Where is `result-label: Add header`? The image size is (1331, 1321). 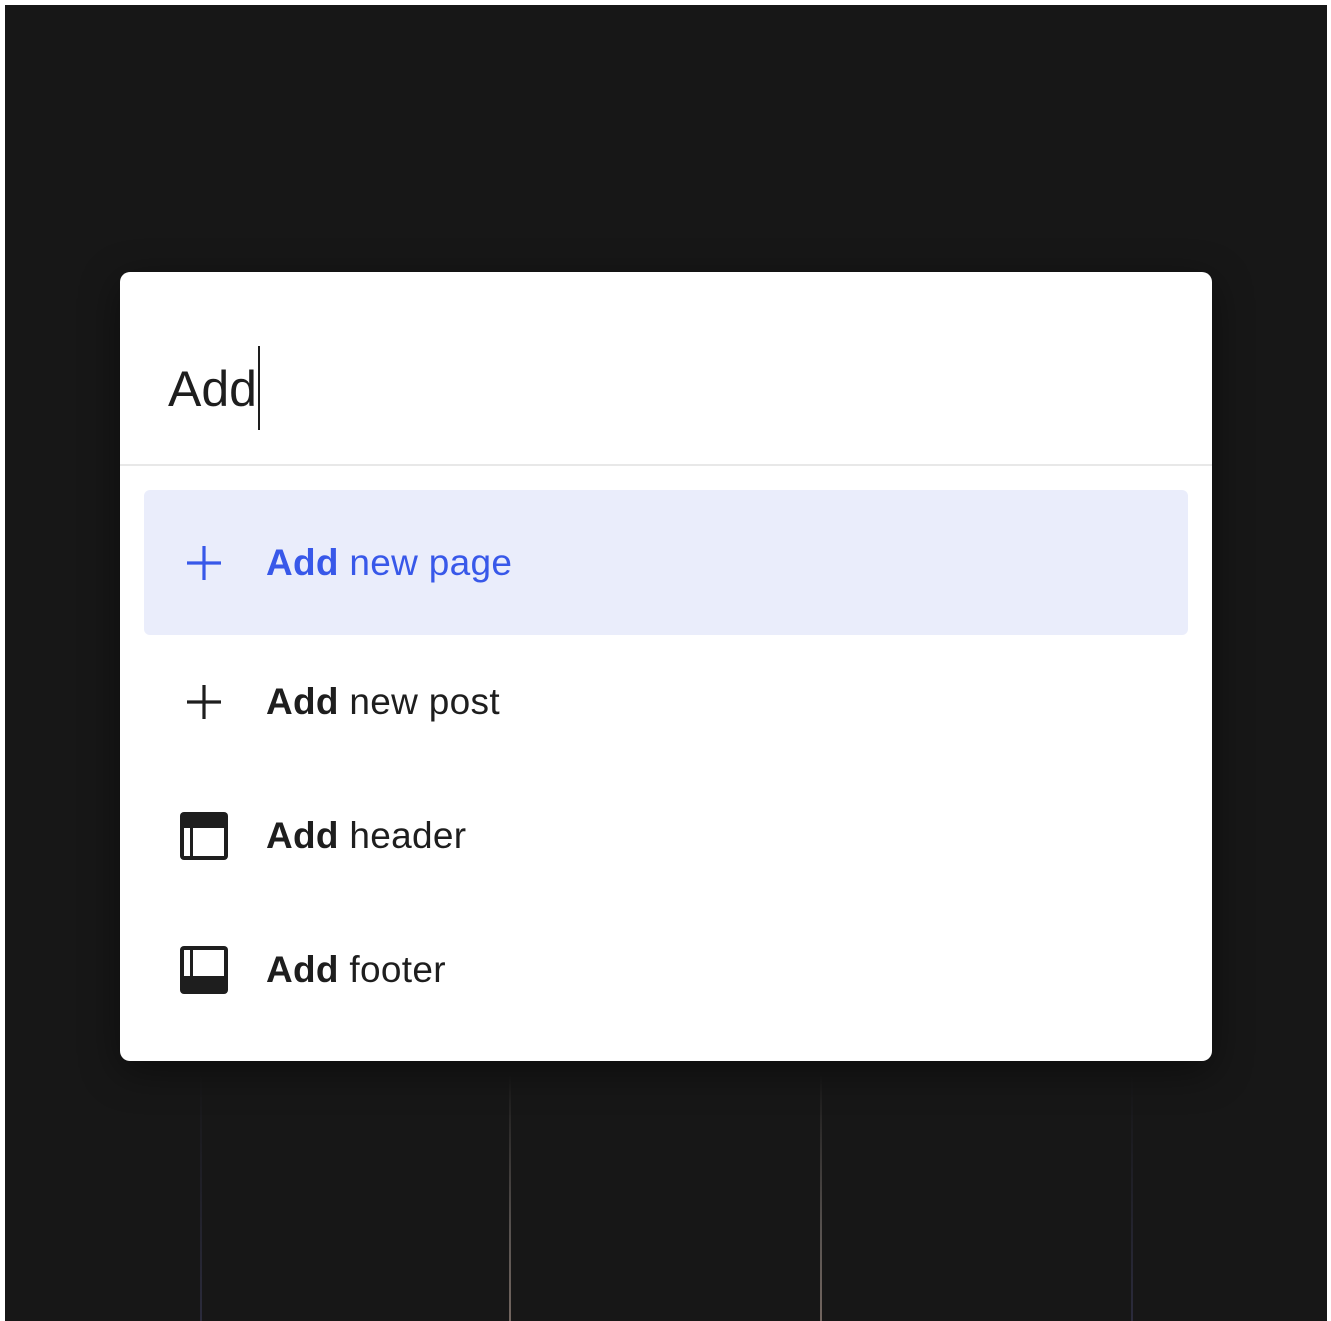
result-label: Add header is located at coordinates (366, 836).